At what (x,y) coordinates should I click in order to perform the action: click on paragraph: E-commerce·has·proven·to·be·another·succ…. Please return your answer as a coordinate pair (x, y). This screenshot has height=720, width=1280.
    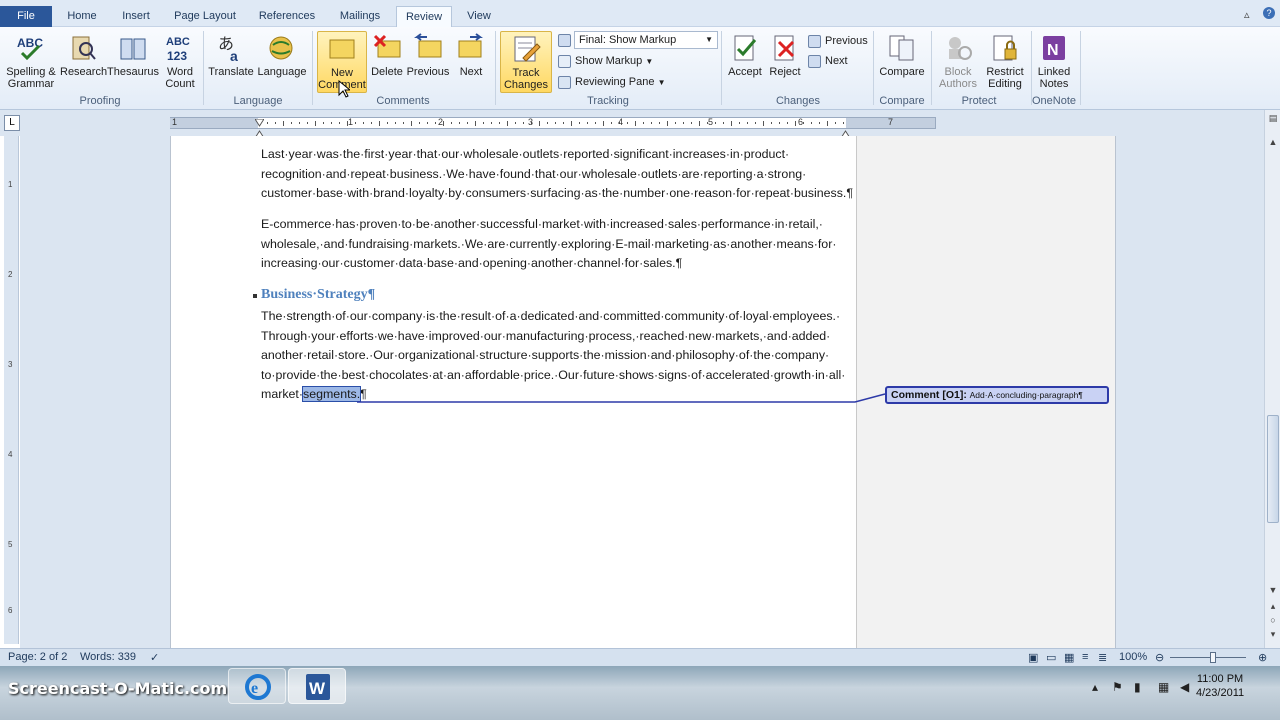
    Looking at the image, I should click on (561, 244).